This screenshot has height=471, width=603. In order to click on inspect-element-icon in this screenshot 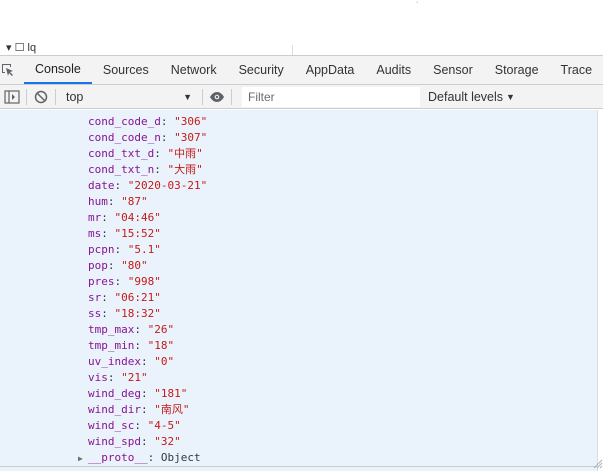, I will do `click(7, 70)`.